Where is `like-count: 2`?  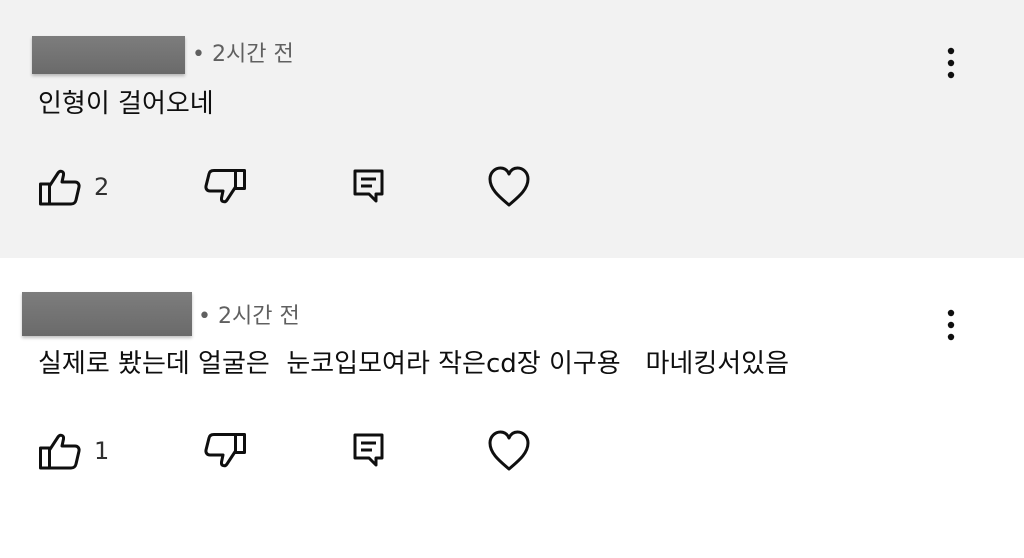
like-count: 2 is located at coordinates (102, 187).